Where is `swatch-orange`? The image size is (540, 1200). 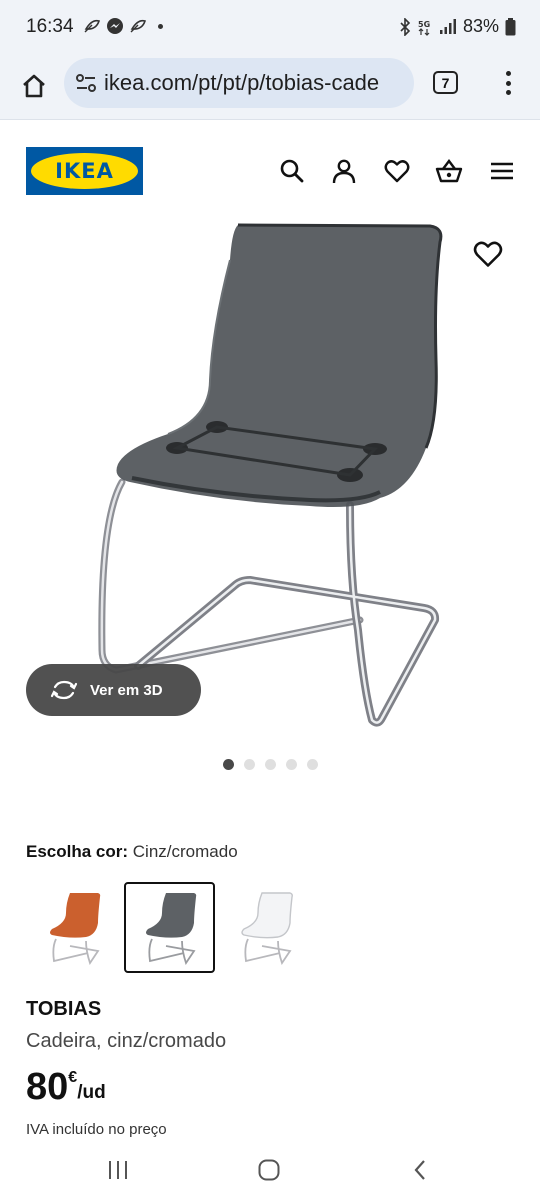
swatch-orange is located at coordinates (73, 927).